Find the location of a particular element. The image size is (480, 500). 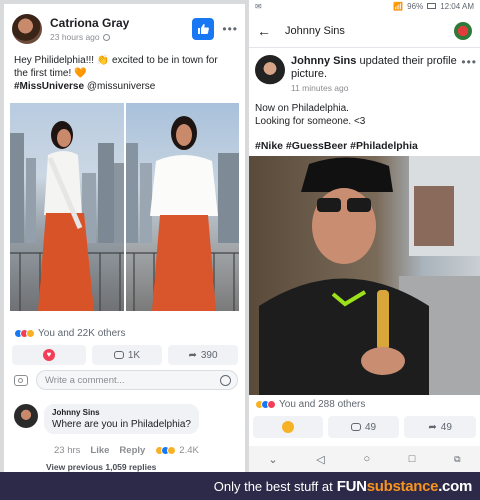

author-name: Johnny Sins is located at coordinates (323, 61).